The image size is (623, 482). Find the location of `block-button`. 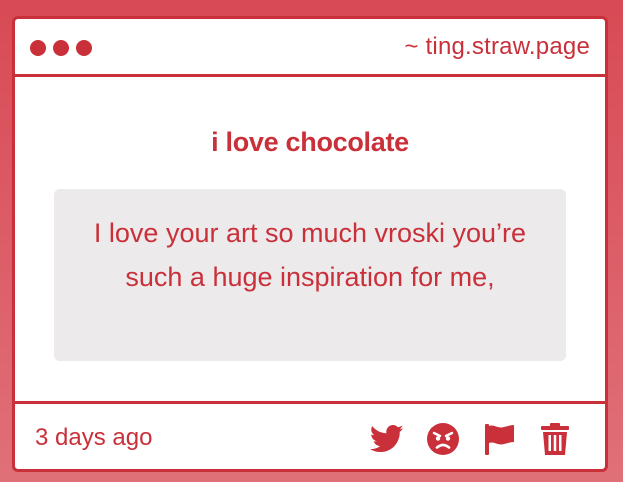

block-button is located at coordinates (443, 439).